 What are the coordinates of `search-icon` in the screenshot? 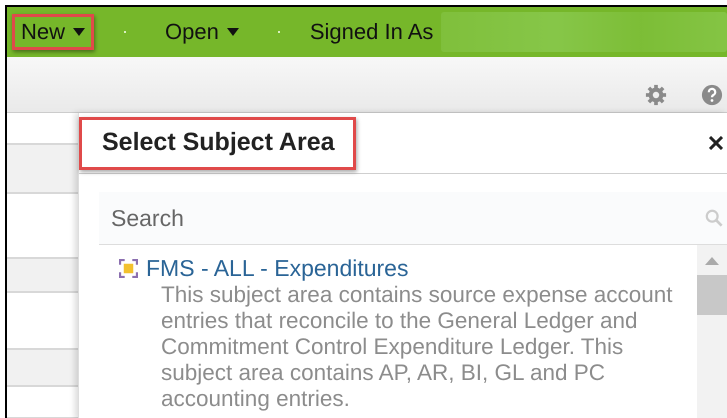 It's located at (714, 218).